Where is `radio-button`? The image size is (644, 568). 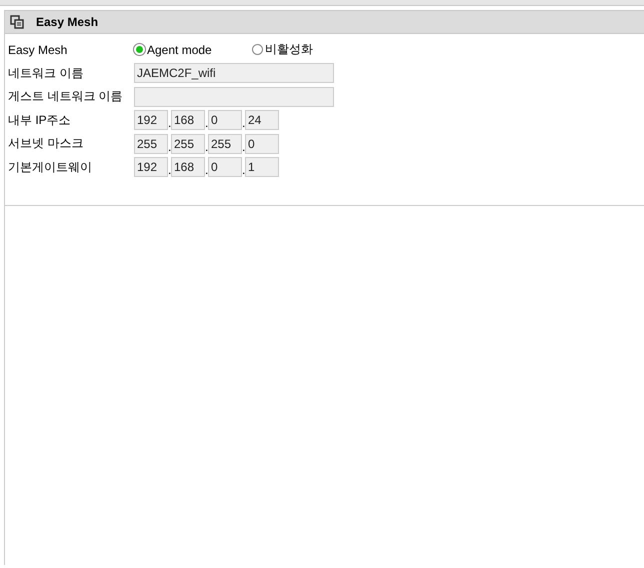 radio-button is located at coordinates (257, 50).